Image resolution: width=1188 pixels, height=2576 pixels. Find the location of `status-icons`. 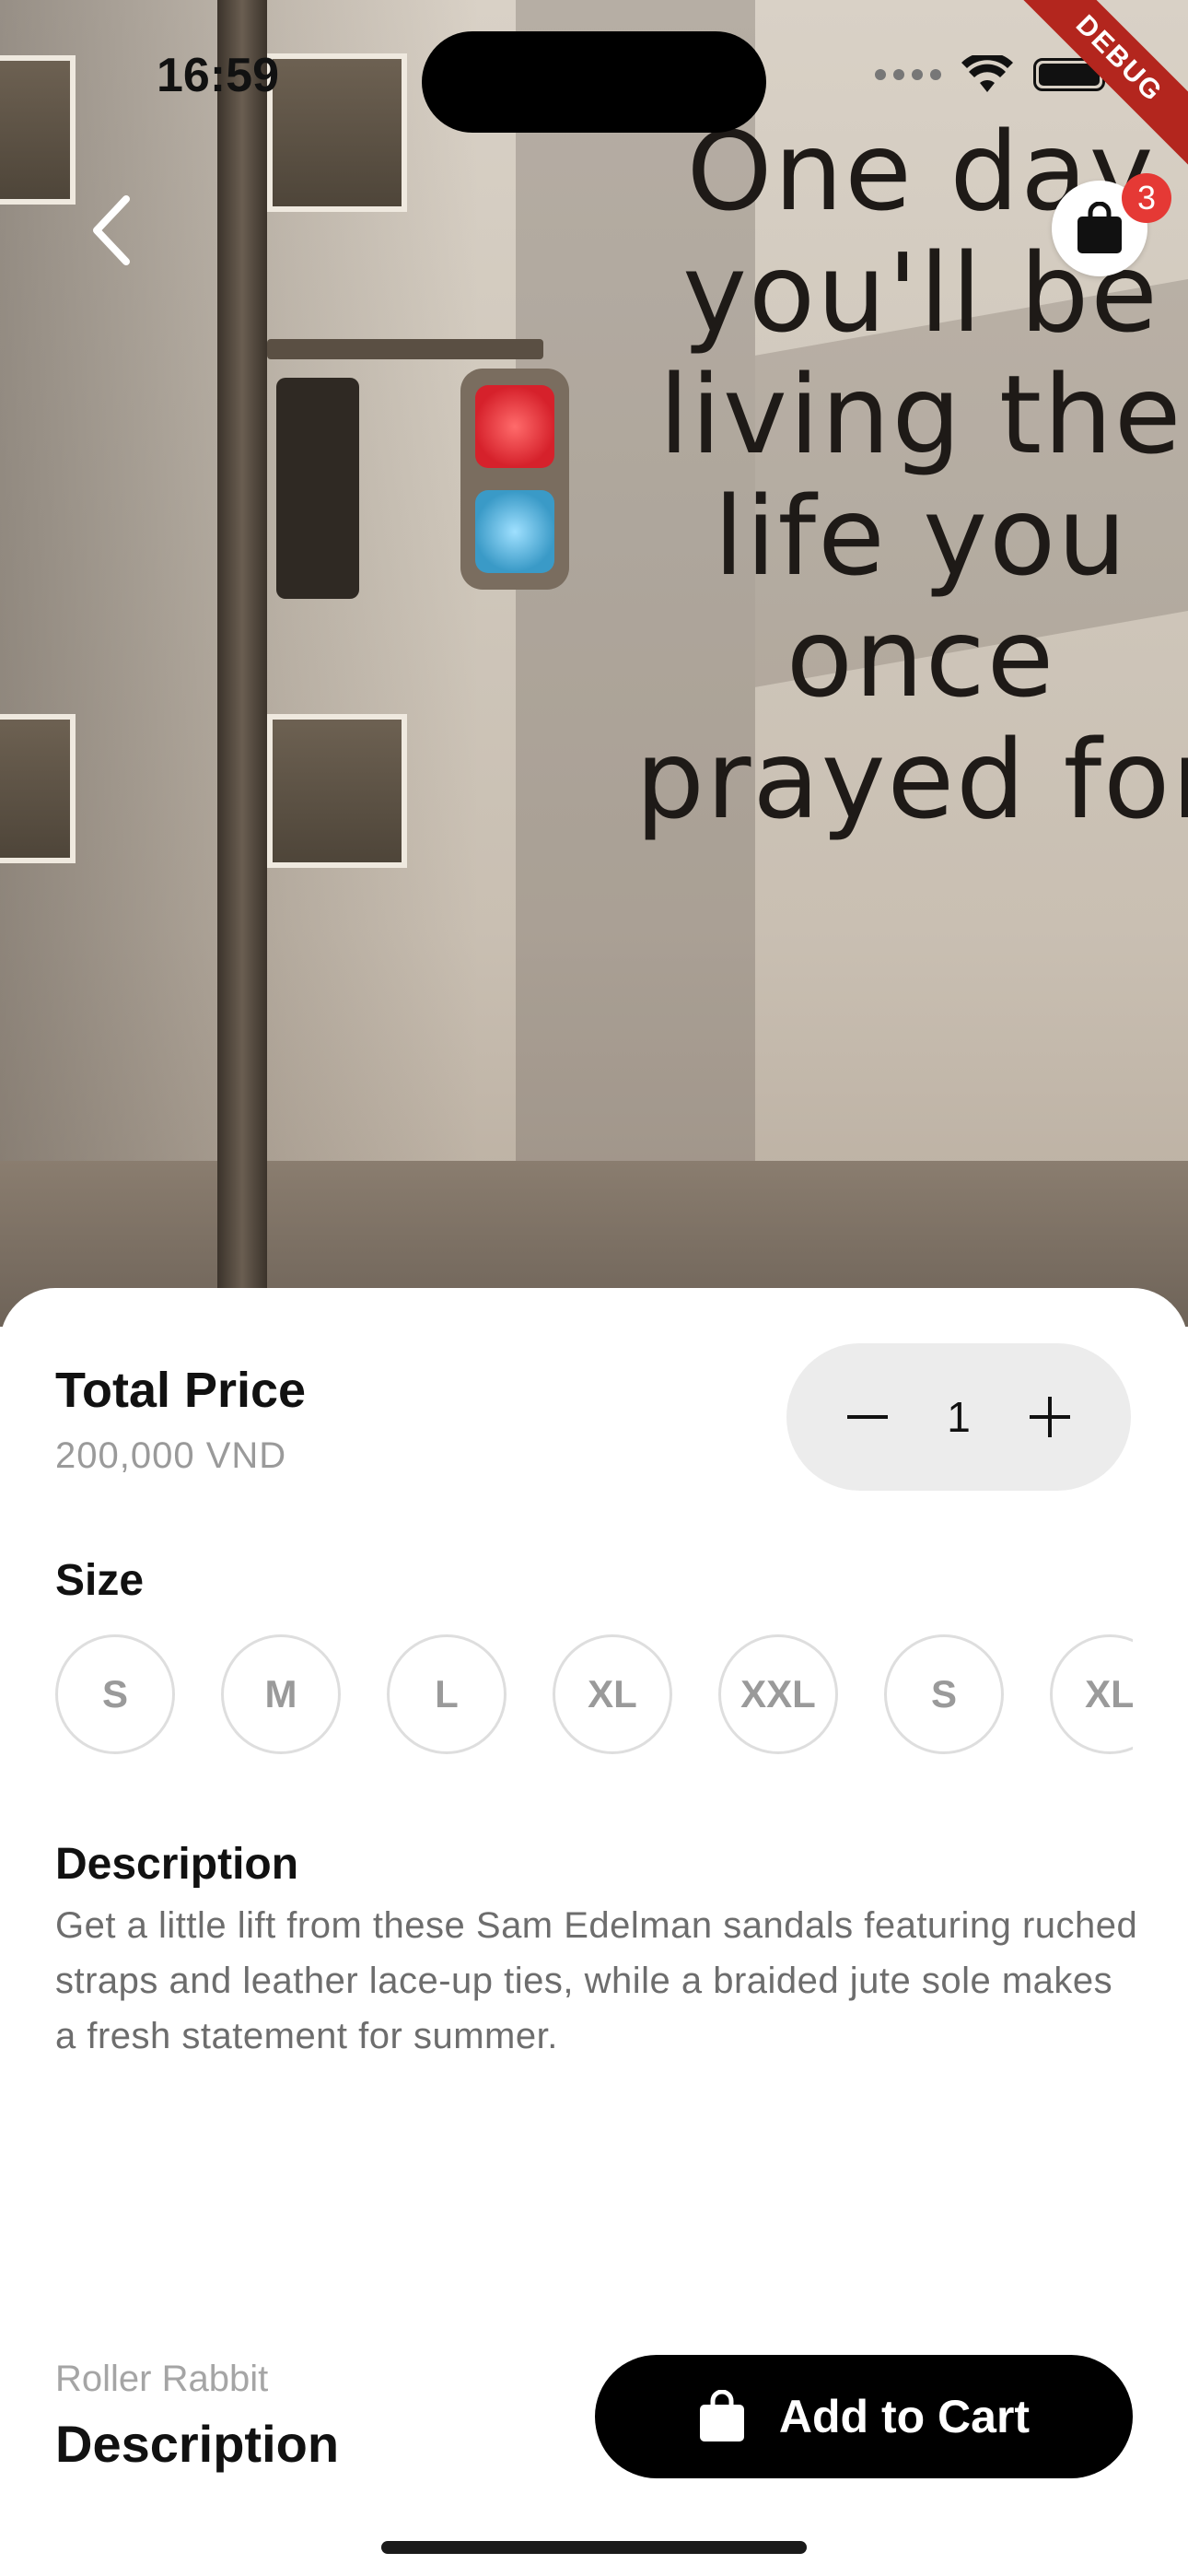

status-icons is located at coordinates (993, 74).